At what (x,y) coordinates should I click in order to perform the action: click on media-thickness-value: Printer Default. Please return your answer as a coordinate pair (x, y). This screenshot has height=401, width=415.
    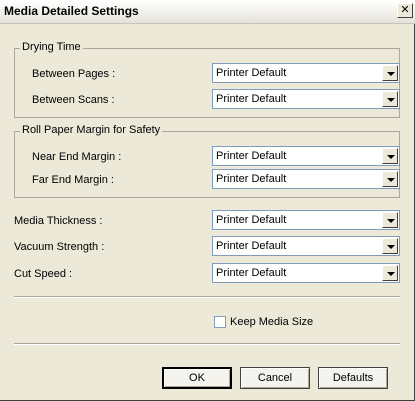
    Looking at the image, I should click on (251, 220).